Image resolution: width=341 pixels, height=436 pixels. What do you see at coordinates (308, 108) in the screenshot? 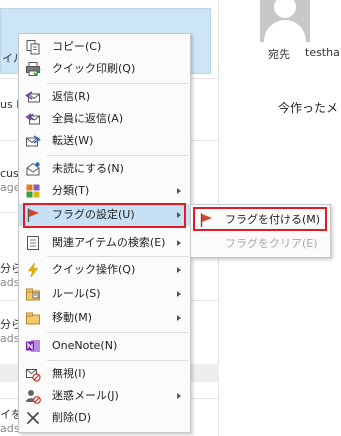
I see `message-body-text: 今作ったメ` at bounding box center [308, 108].